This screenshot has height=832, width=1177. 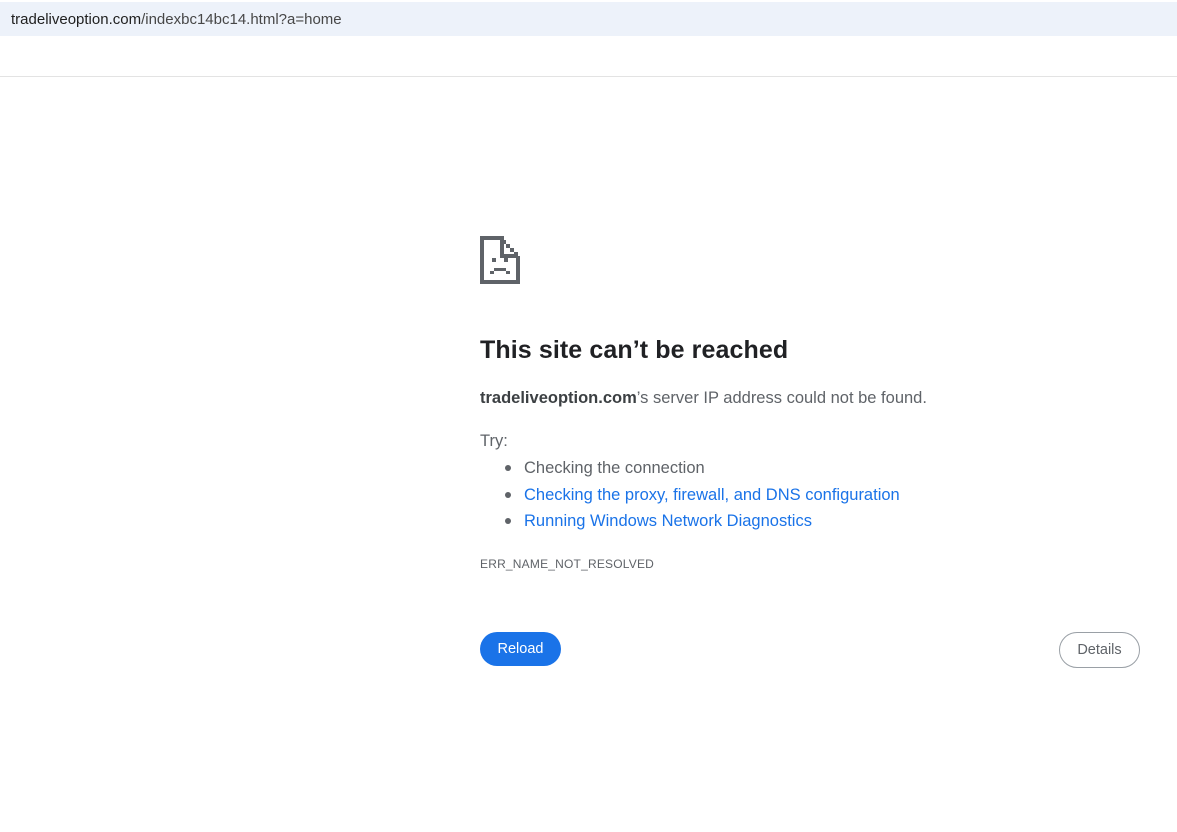 I want to click on sad-page-icon, so click(x=500, y=260).